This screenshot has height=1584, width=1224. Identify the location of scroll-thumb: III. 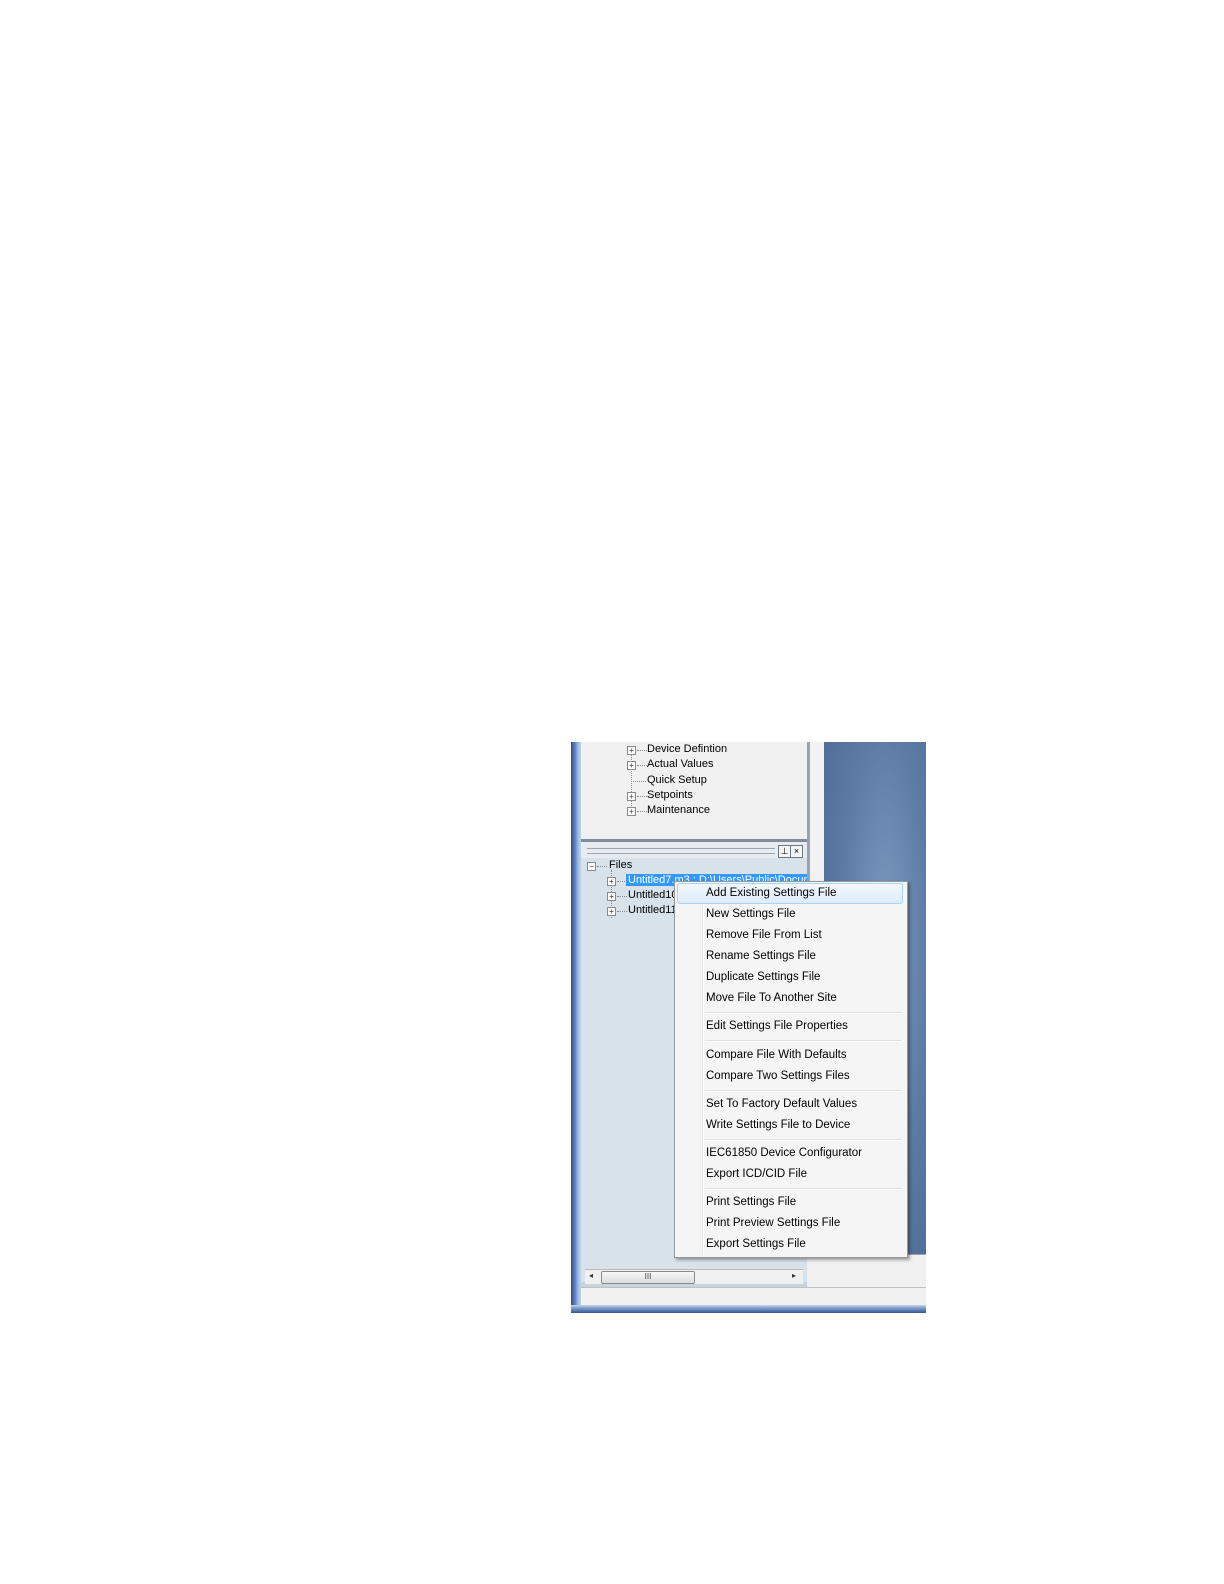
(648, 1277).